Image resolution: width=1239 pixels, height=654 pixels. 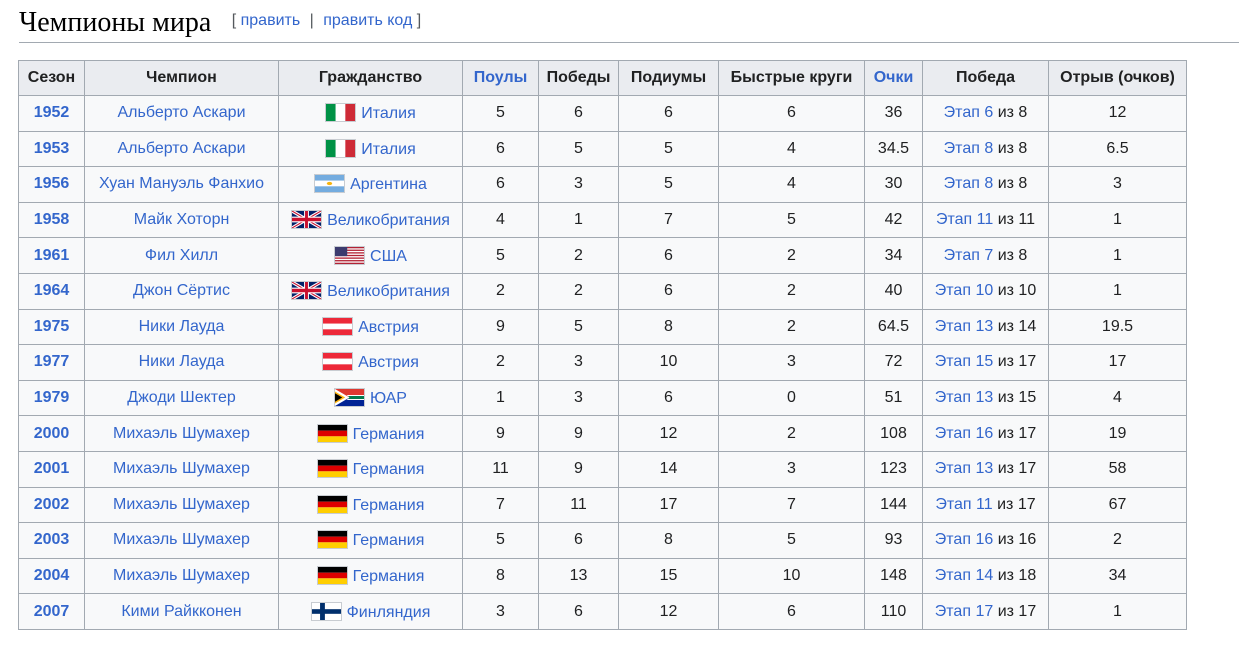 What do you see at coordinates (181, 611) in the screenshot?
I see `champion-link: Кими Райкконен` at bounding box center [181, 611].